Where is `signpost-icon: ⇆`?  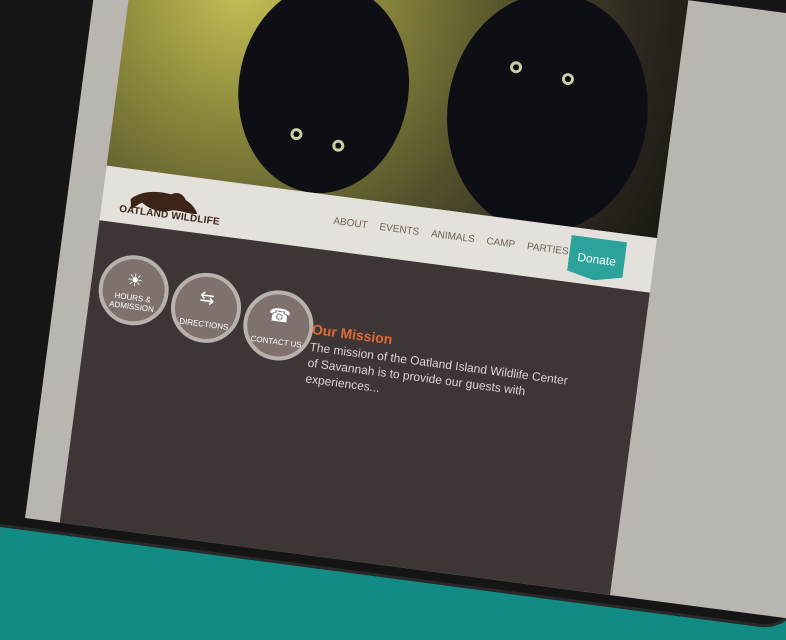 signpost-icon: ⇆ is located at coordinates (207, 298).